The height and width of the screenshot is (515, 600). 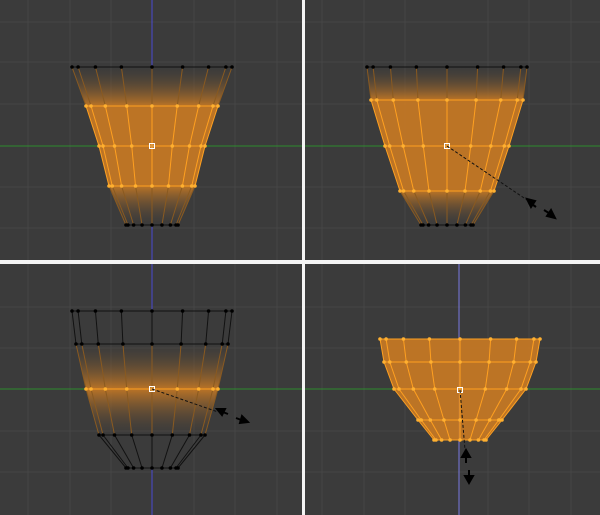 What do you see at coordinates (303, 257) in the screenshot?
I see `viewport-separator-vertical` at bounding box center [303, 257].